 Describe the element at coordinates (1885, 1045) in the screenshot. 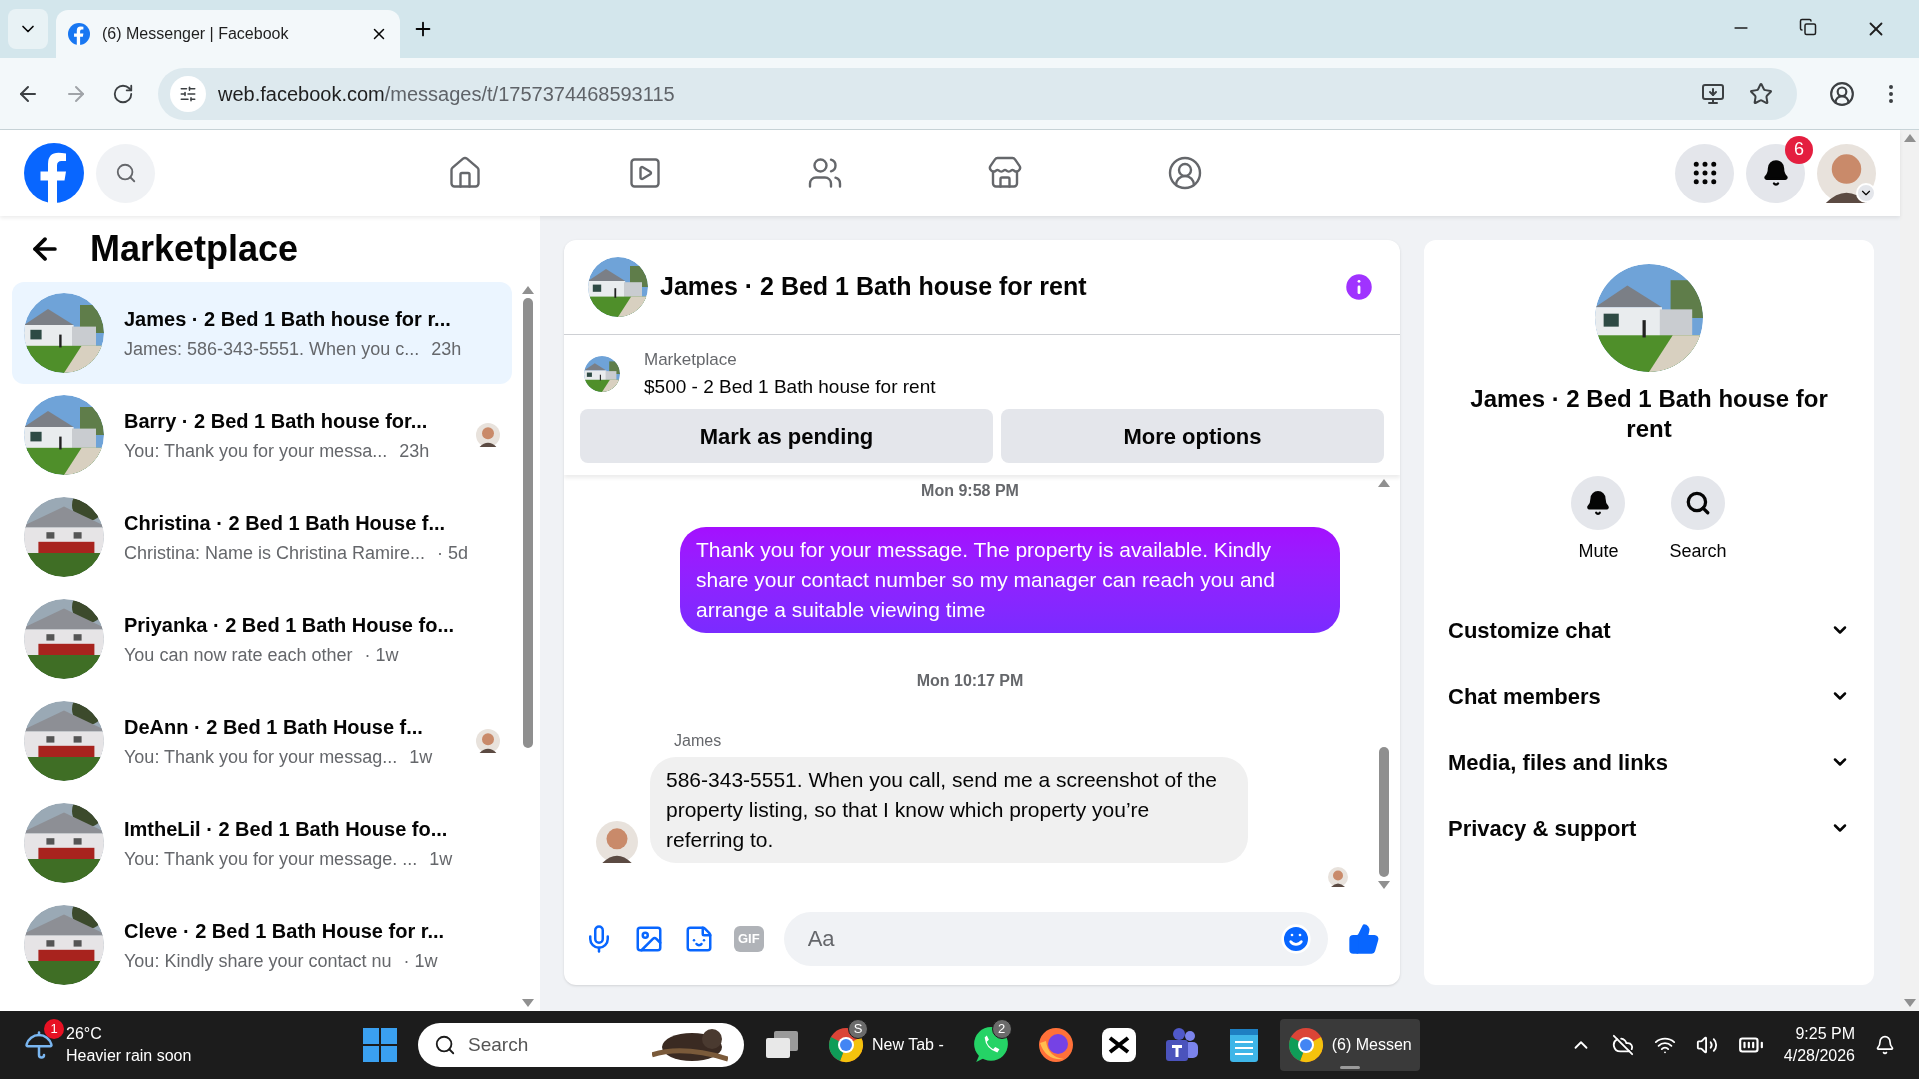

I see `notification-icon` at that location.